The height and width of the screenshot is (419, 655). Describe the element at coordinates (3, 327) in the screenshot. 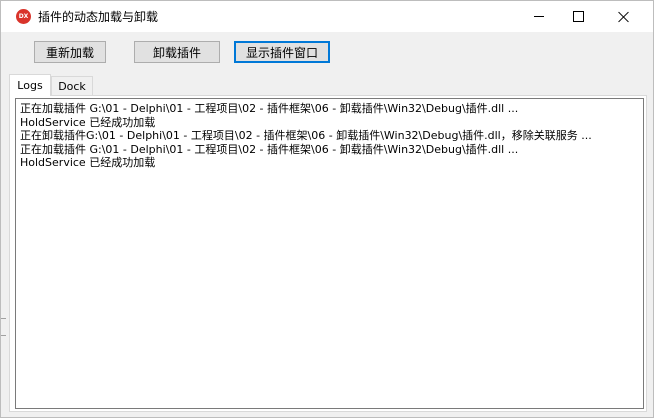

I see `splitter-handle` at that location.